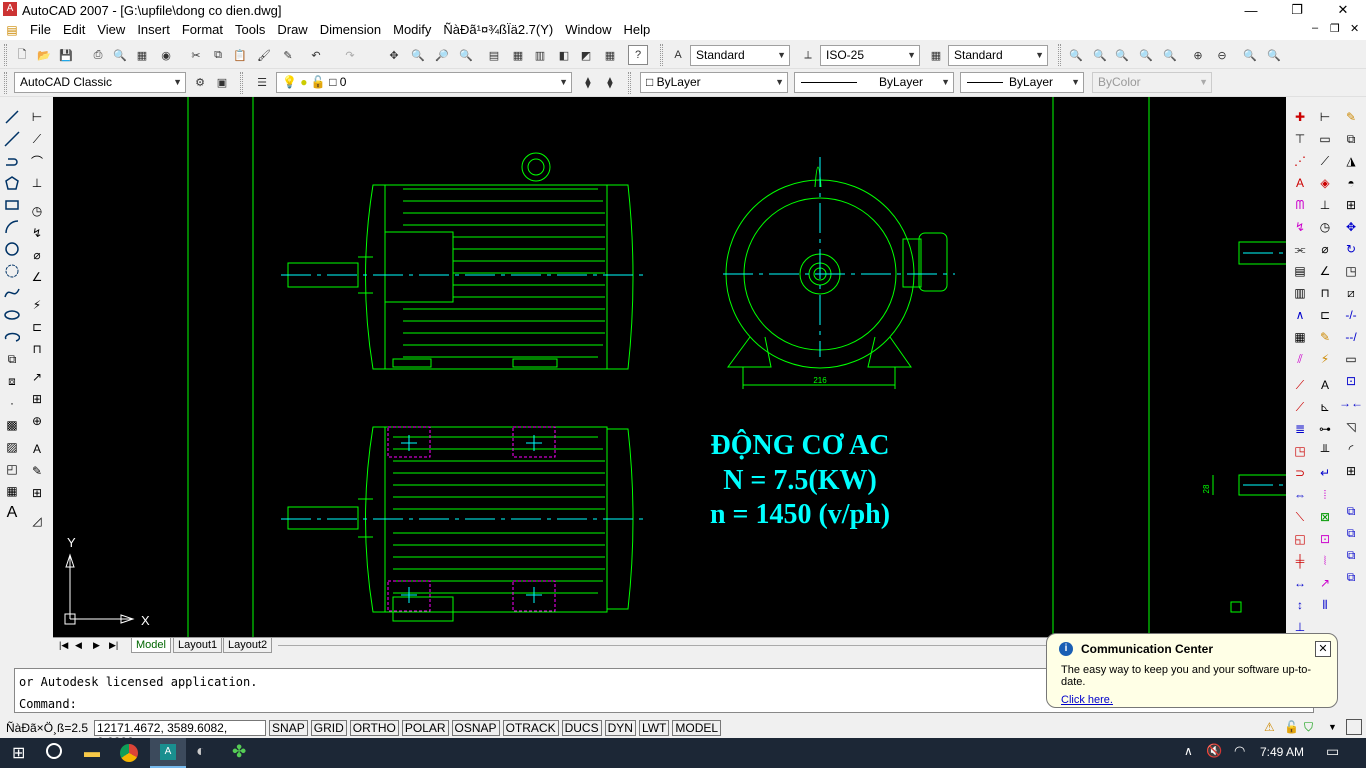 This screenshot has height=768, width=1366. What do you see at coordinates (1351, 471) in the screenshot?
I see `modify-explode-icon: ⊞` at bounding box center [1351, 471].